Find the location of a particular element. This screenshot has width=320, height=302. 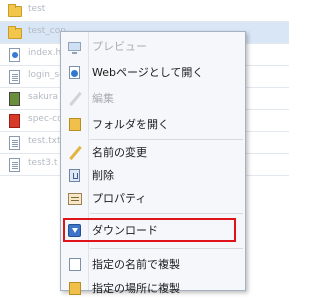

menu-item-open-folder: フォルダを開く is located at coordinates (153, 125).